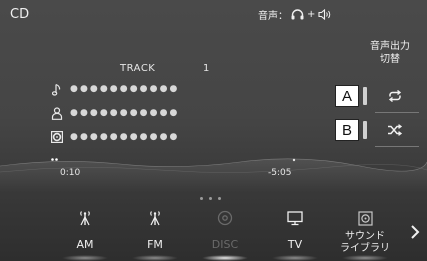  Describe the element at coordinates (365, 96) in the screenshot. I see `repeat-indicator` at that location.